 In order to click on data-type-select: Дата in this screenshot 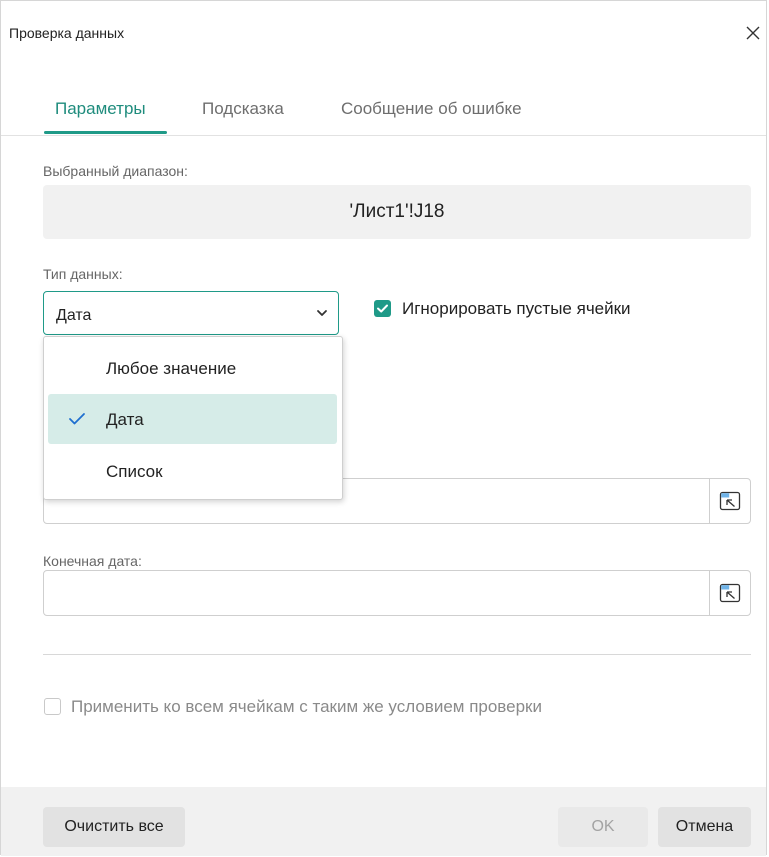, I will do `click(191, 313)`.